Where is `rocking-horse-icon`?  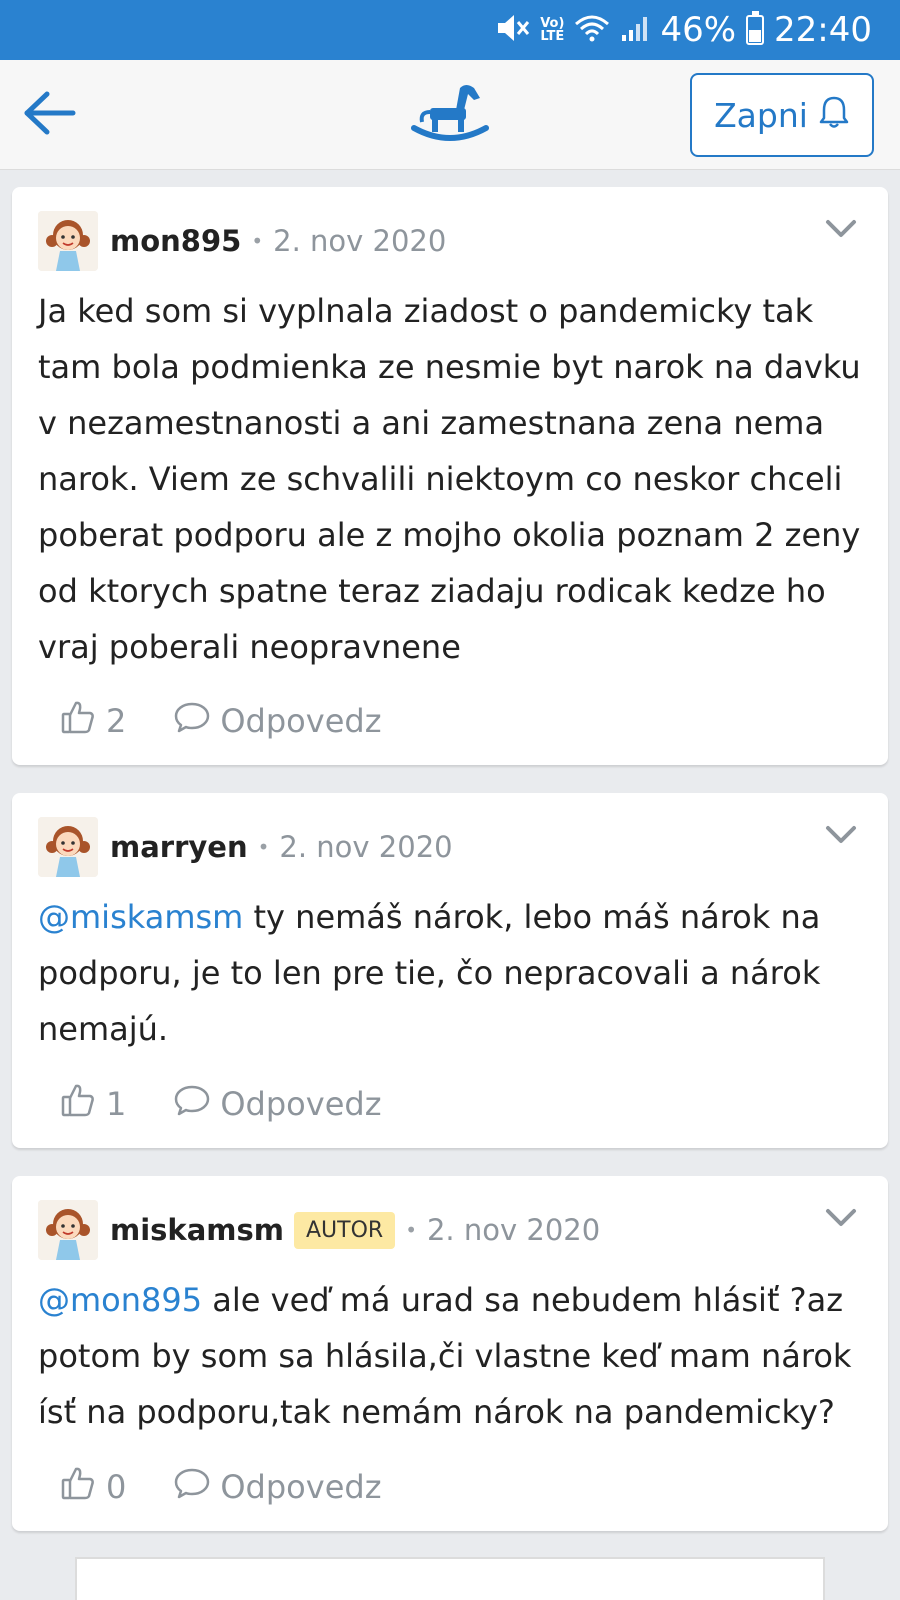 rocking-horse-icon is located at coordinates (450, 112).